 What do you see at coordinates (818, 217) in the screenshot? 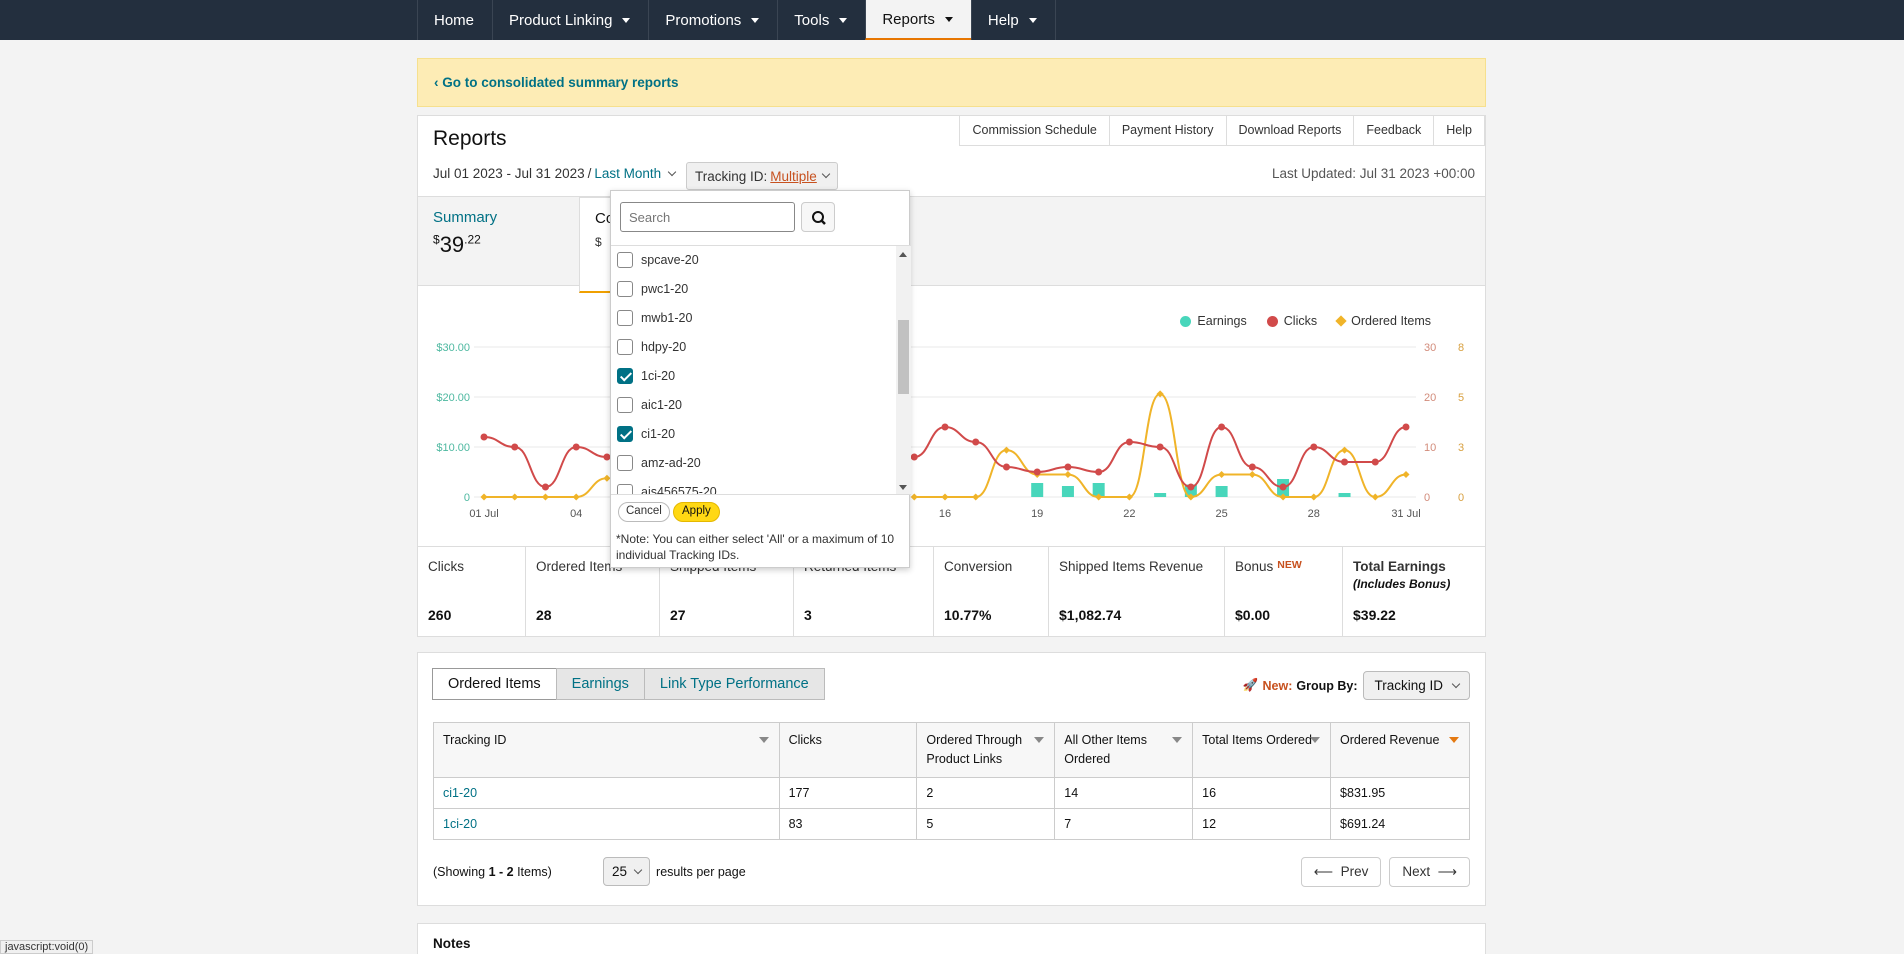
I see `search-button` at bounding box center [818, 217].